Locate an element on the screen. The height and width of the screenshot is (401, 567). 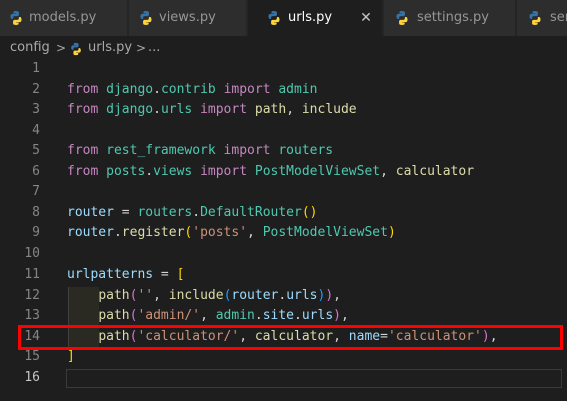
code-line: 1 is located at coordinates (283, 69).